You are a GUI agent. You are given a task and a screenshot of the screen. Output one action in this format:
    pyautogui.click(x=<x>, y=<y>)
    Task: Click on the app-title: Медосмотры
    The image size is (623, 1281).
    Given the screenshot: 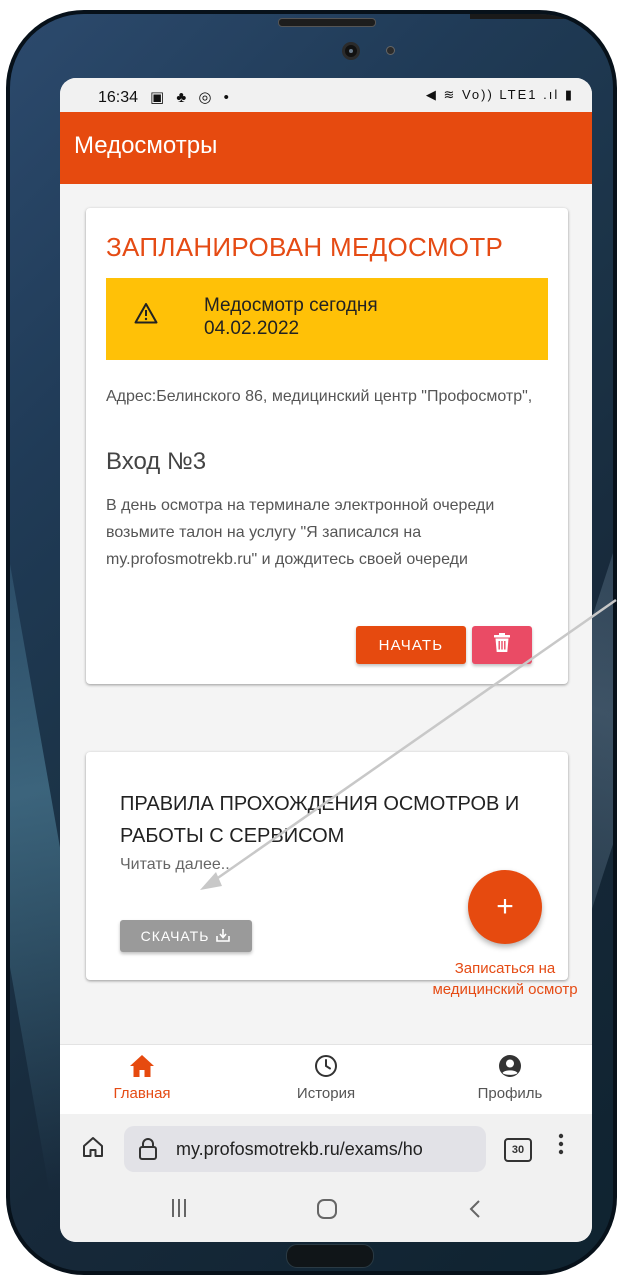 What is the action you would take?
    pyautogui.click(x=146, y=145)
    